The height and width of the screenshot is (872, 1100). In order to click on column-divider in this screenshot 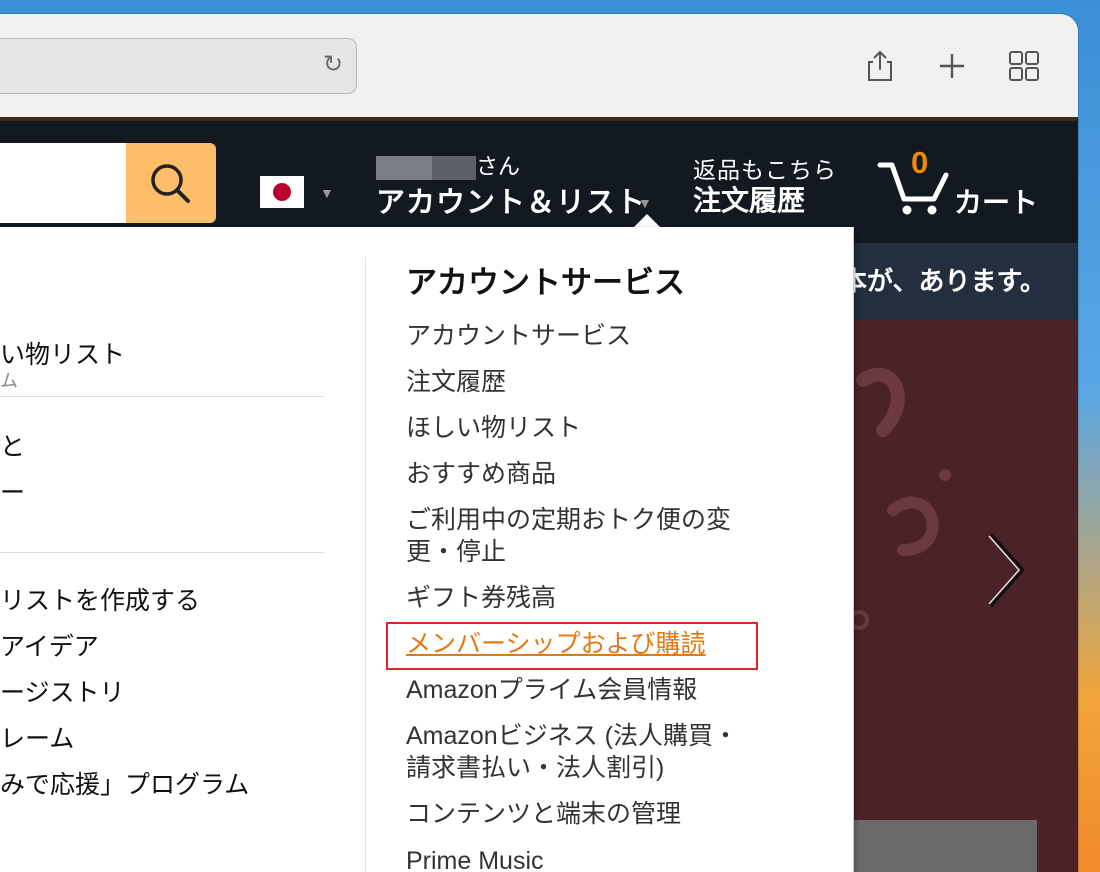, I will do `click(365, 564)`.